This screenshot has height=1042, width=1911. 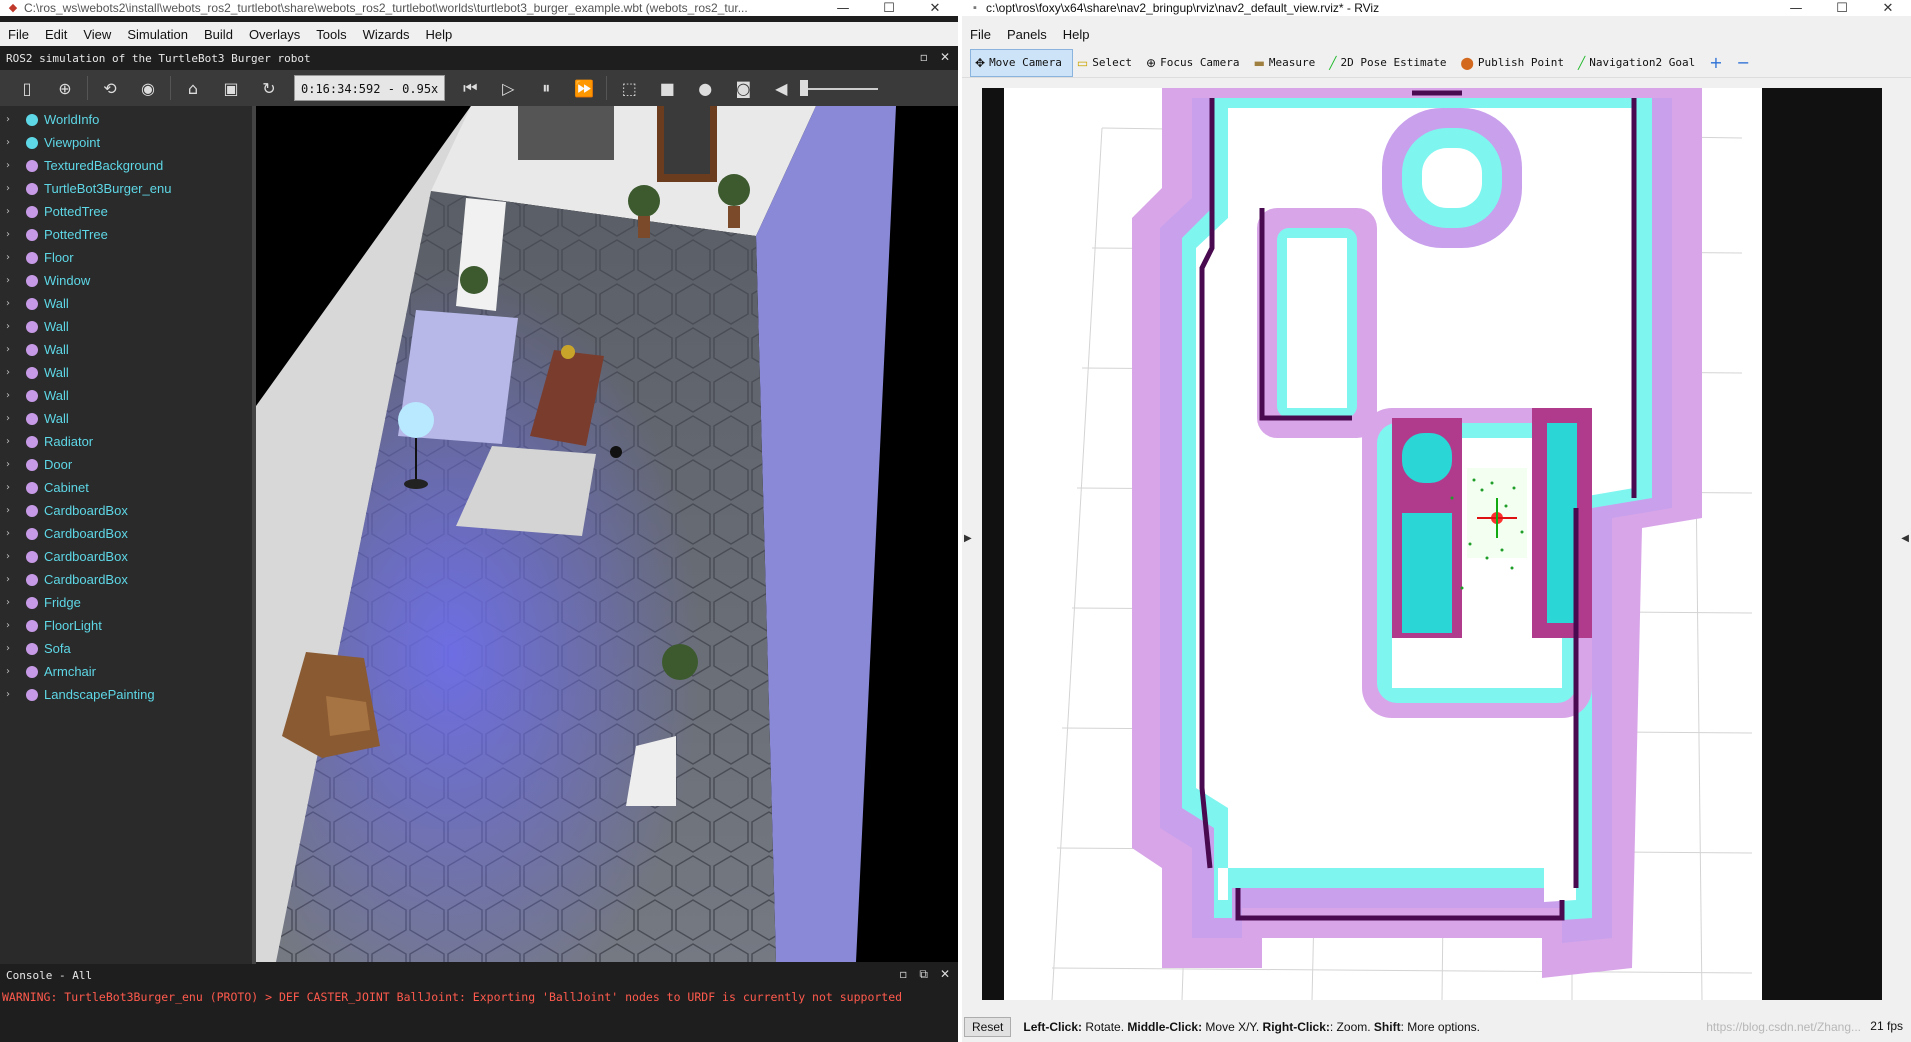 What do you see at coordinates (945, 974) in the screenshot?
I see `console-close-icon: ✕` at bounding box center [945, 974].